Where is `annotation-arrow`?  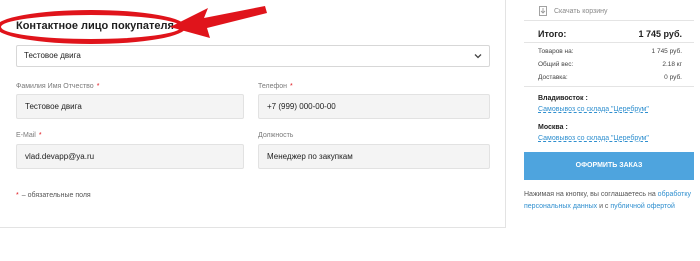 annotation-arrow is located at coordinates (218, 22).